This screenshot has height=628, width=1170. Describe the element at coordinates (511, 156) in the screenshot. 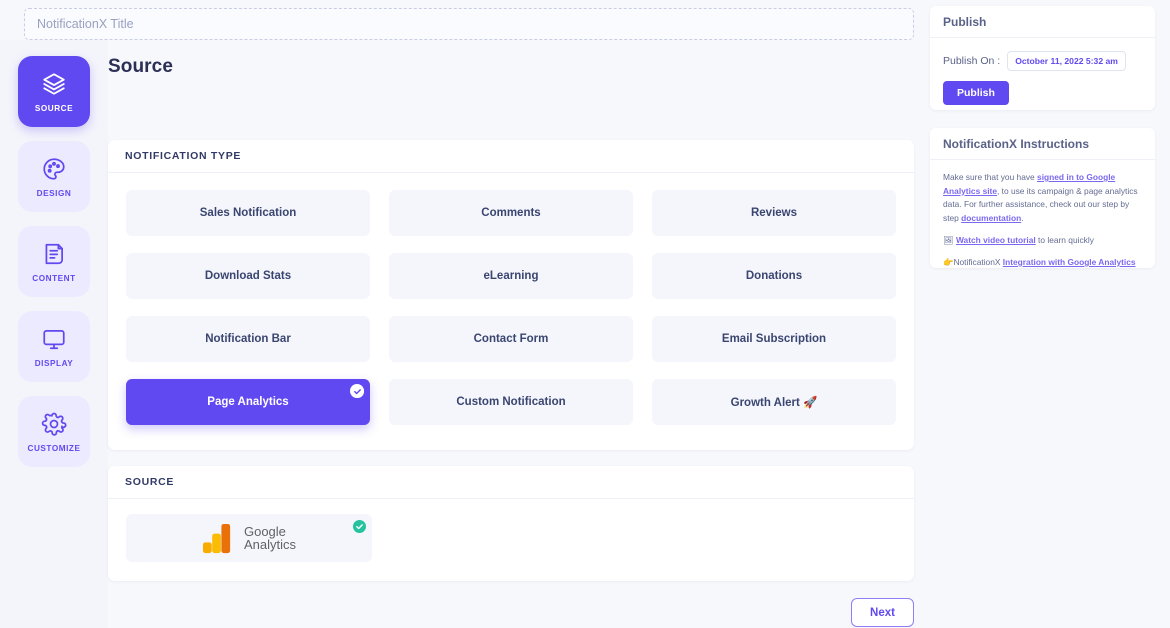

I see `notification-type-header: NOTIFICATION TYPE` at that location.